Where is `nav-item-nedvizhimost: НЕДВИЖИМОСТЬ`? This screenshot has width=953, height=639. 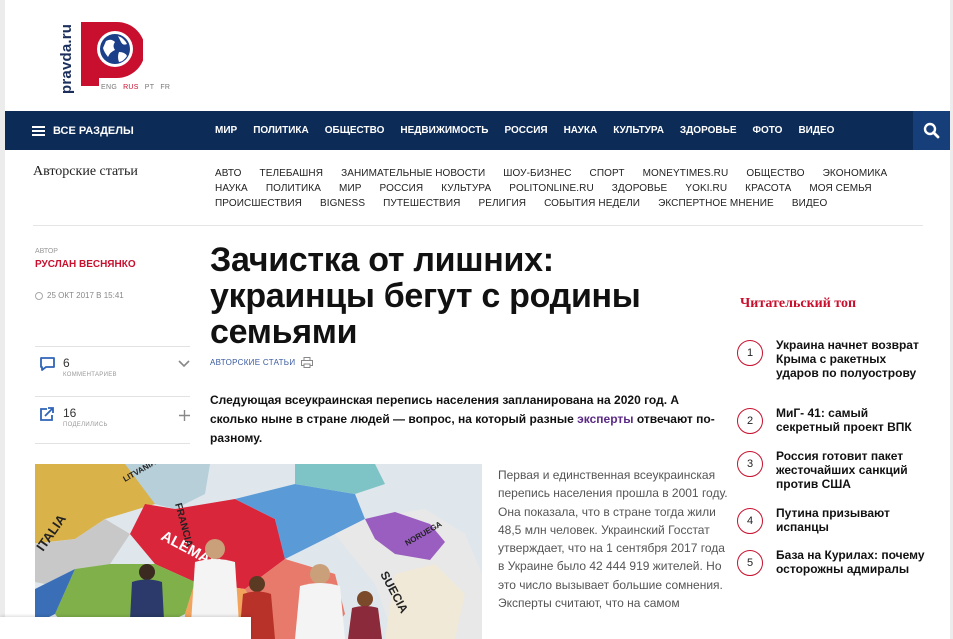
nav-item-nedvizhimost: НЕДВИЖИМОСТЬ is located at coordinates (444, 130).